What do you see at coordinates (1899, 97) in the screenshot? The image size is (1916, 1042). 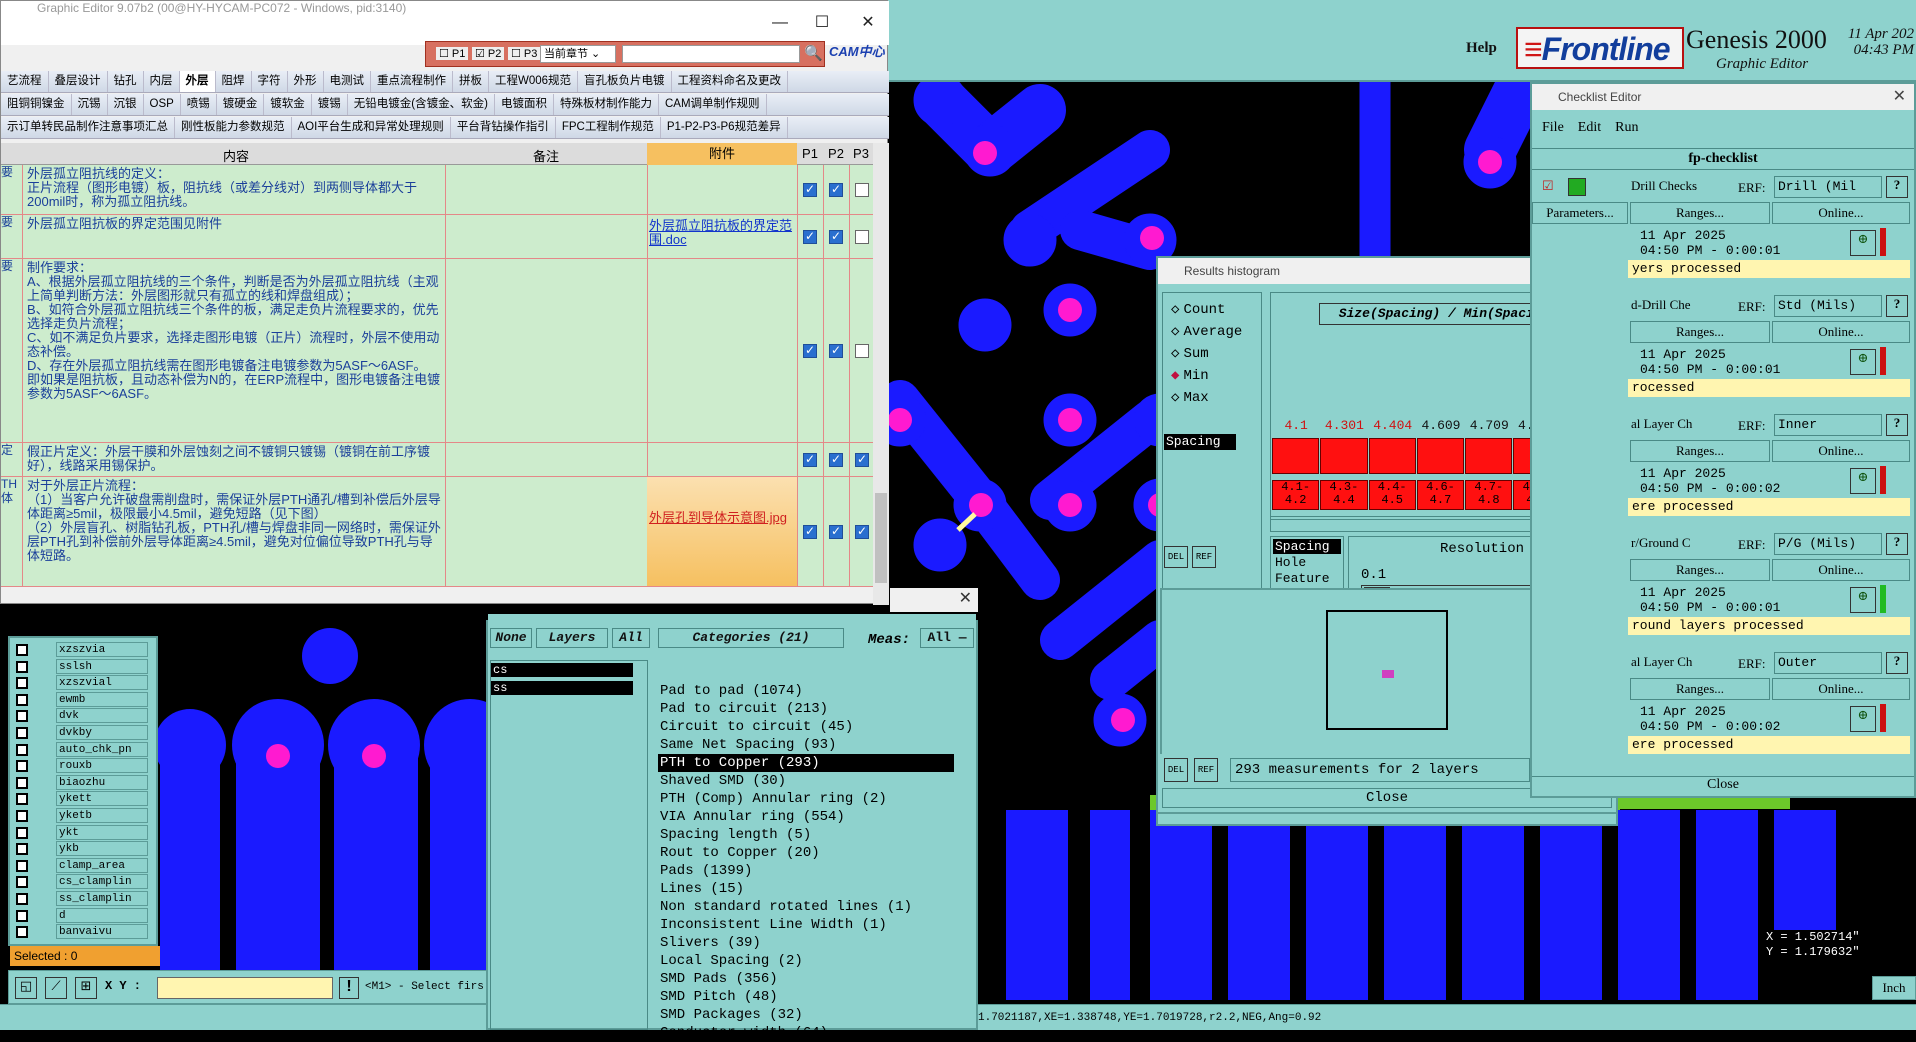 I see `close-icon: ✕` at bounding box center [1899, 97].